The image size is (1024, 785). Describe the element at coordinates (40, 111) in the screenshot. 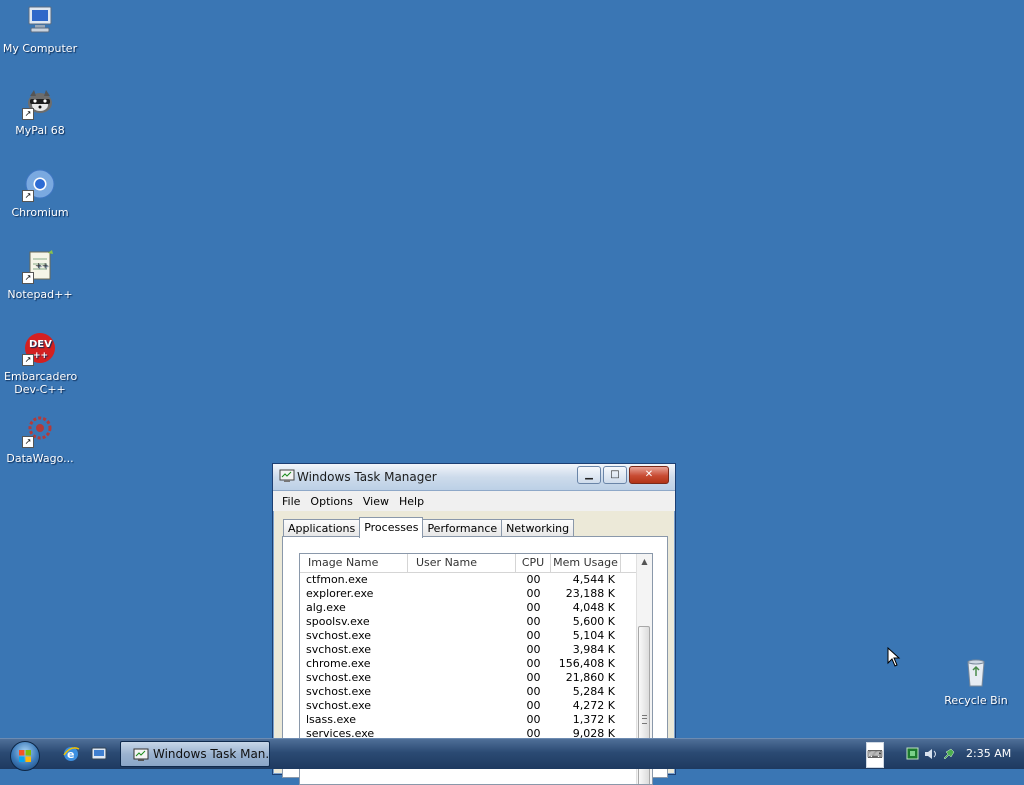

I see `desktop-icon-mypal: ↗ MyPal 68` at that location.